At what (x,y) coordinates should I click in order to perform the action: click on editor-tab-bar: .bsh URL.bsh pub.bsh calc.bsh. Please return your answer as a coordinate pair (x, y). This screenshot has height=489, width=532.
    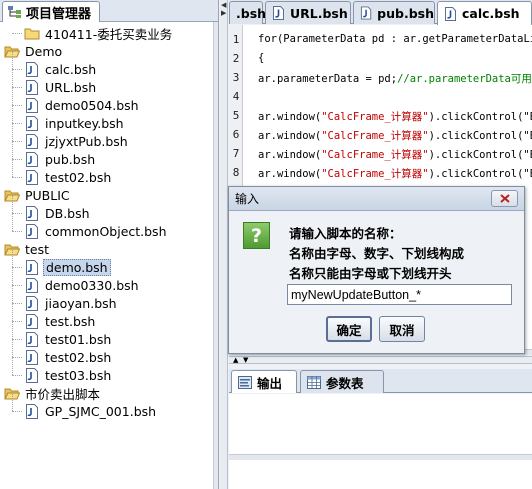
    Looking at the image, I should click on (380, 12).